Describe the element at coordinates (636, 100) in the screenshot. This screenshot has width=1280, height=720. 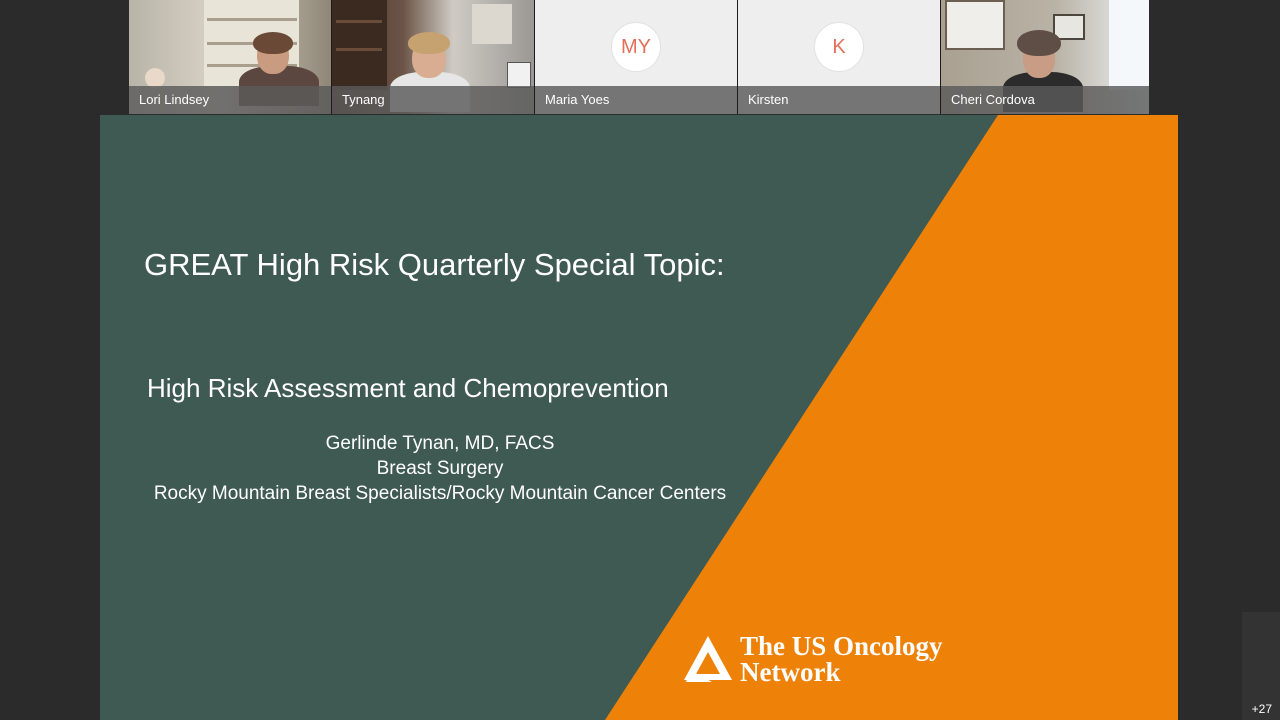
I see `participant-name: Maria Yoes` at that location.